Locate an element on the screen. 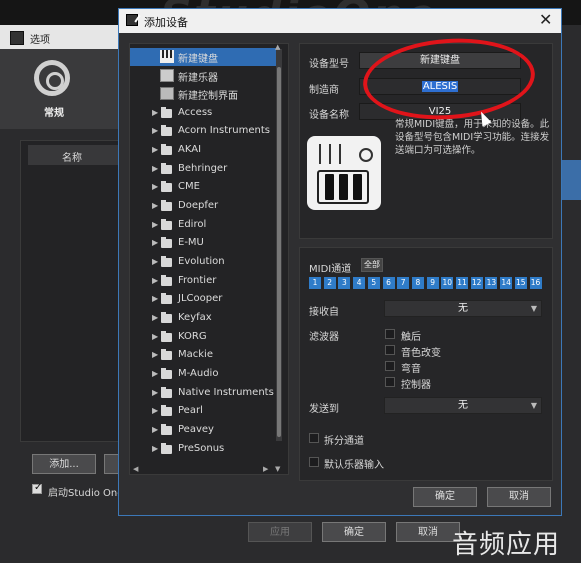 The width and height of the screenshot is (581, 563). options-cancel-button: 取消 is located at coordinates (428, 532).